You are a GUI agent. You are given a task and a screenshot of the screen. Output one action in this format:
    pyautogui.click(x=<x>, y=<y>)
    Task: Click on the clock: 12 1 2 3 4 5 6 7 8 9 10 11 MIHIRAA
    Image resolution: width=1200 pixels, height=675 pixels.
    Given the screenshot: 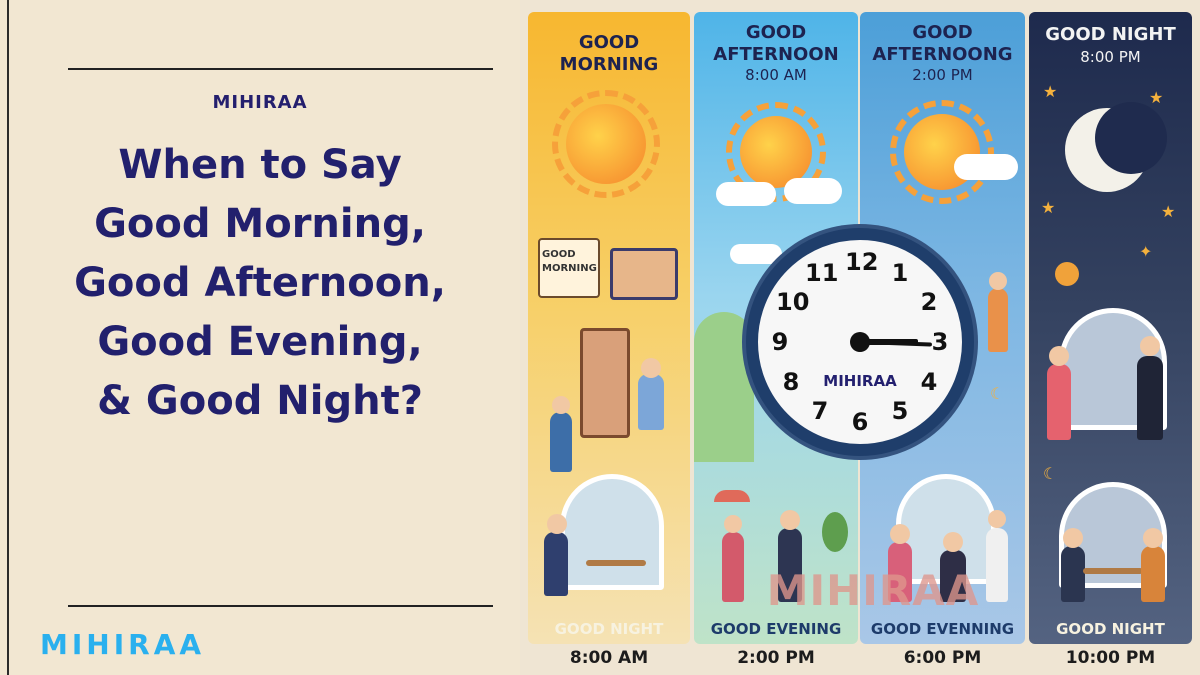 What is the action you would take?
    pyautogui.click(x=860, y=342)
    